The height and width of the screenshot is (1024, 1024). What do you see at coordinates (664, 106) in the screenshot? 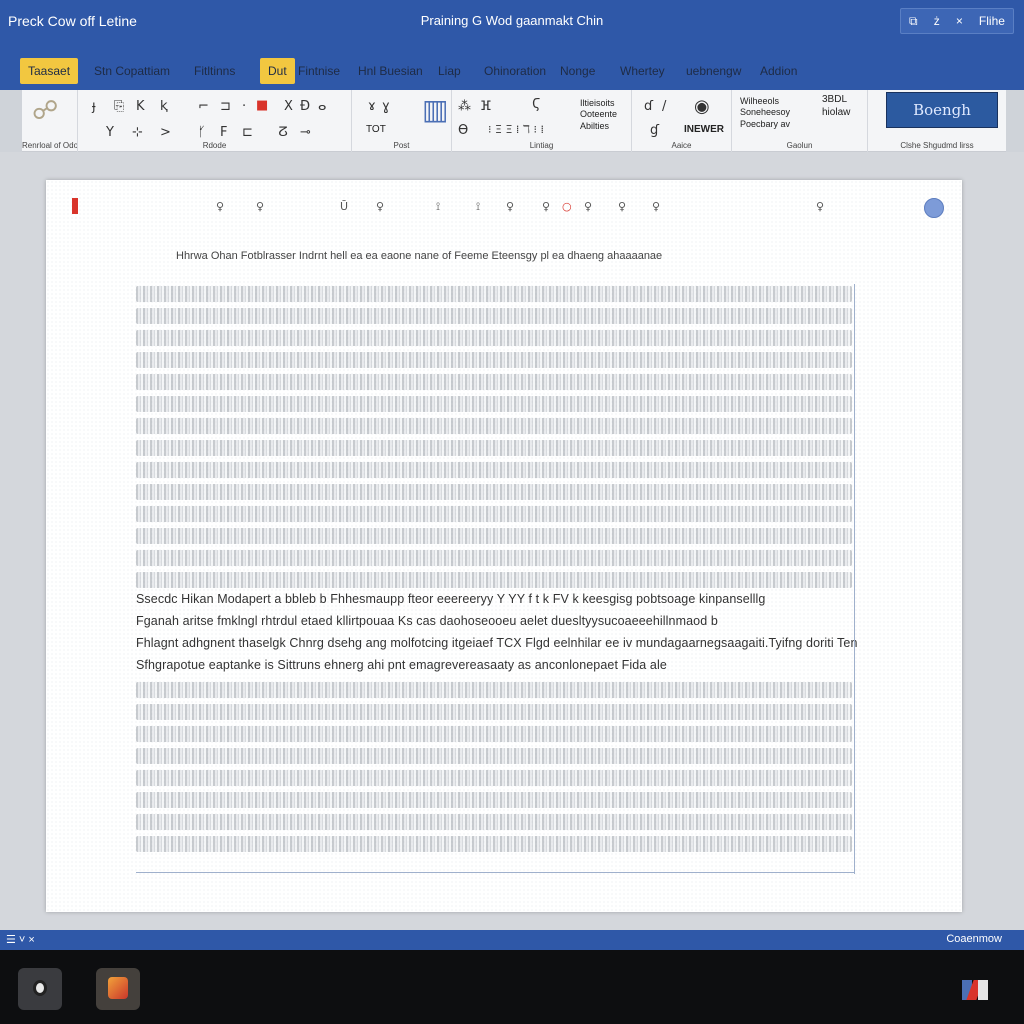
I see `format-icon: /` at bounding box center [664, 106].